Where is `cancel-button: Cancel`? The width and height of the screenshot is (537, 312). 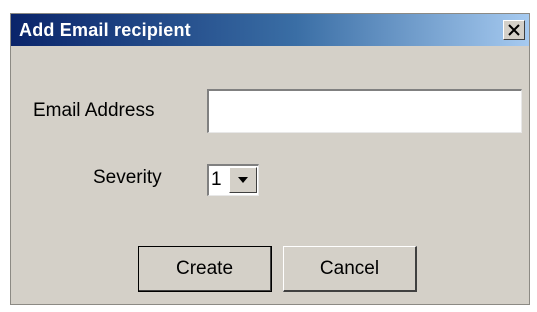 cancel-button: Cancel is located at coordinates (350, 269).